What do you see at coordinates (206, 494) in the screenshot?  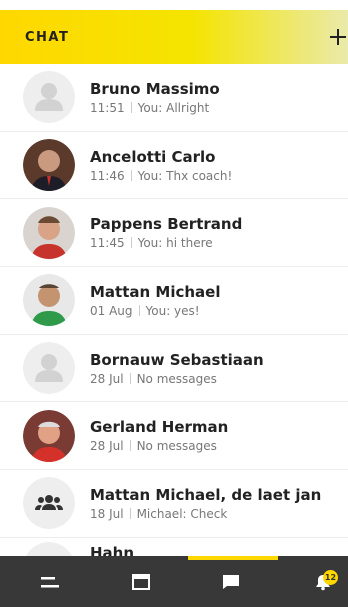 I see `chat-name: Mattan Michael, de laet jan` at bounding box center [206, 494].